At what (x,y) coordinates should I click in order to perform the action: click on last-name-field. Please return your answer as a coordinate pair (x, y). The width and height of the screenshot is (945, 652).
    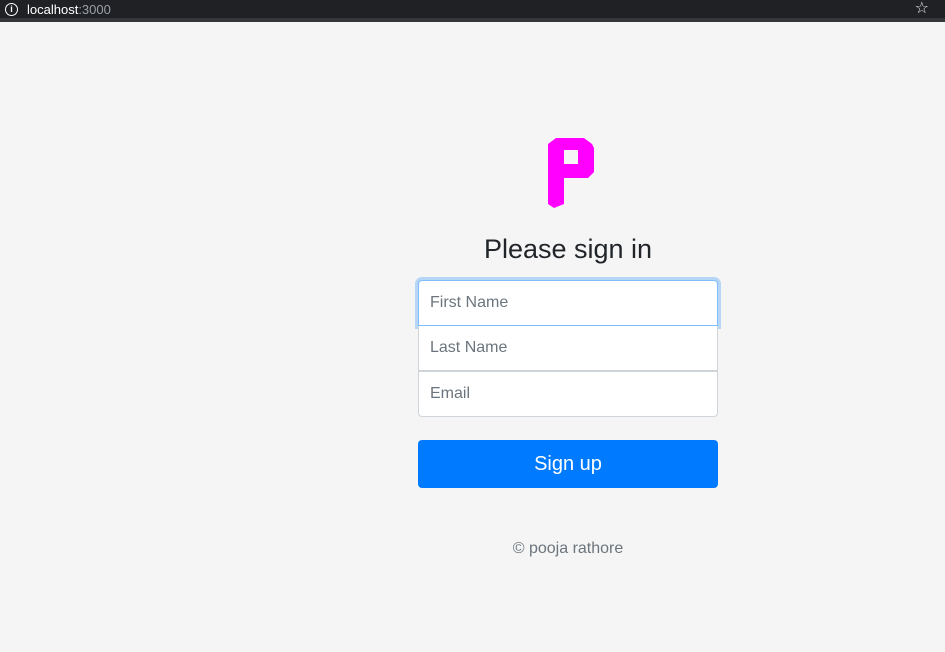
    Looking at the image, I should click on (568, 348).